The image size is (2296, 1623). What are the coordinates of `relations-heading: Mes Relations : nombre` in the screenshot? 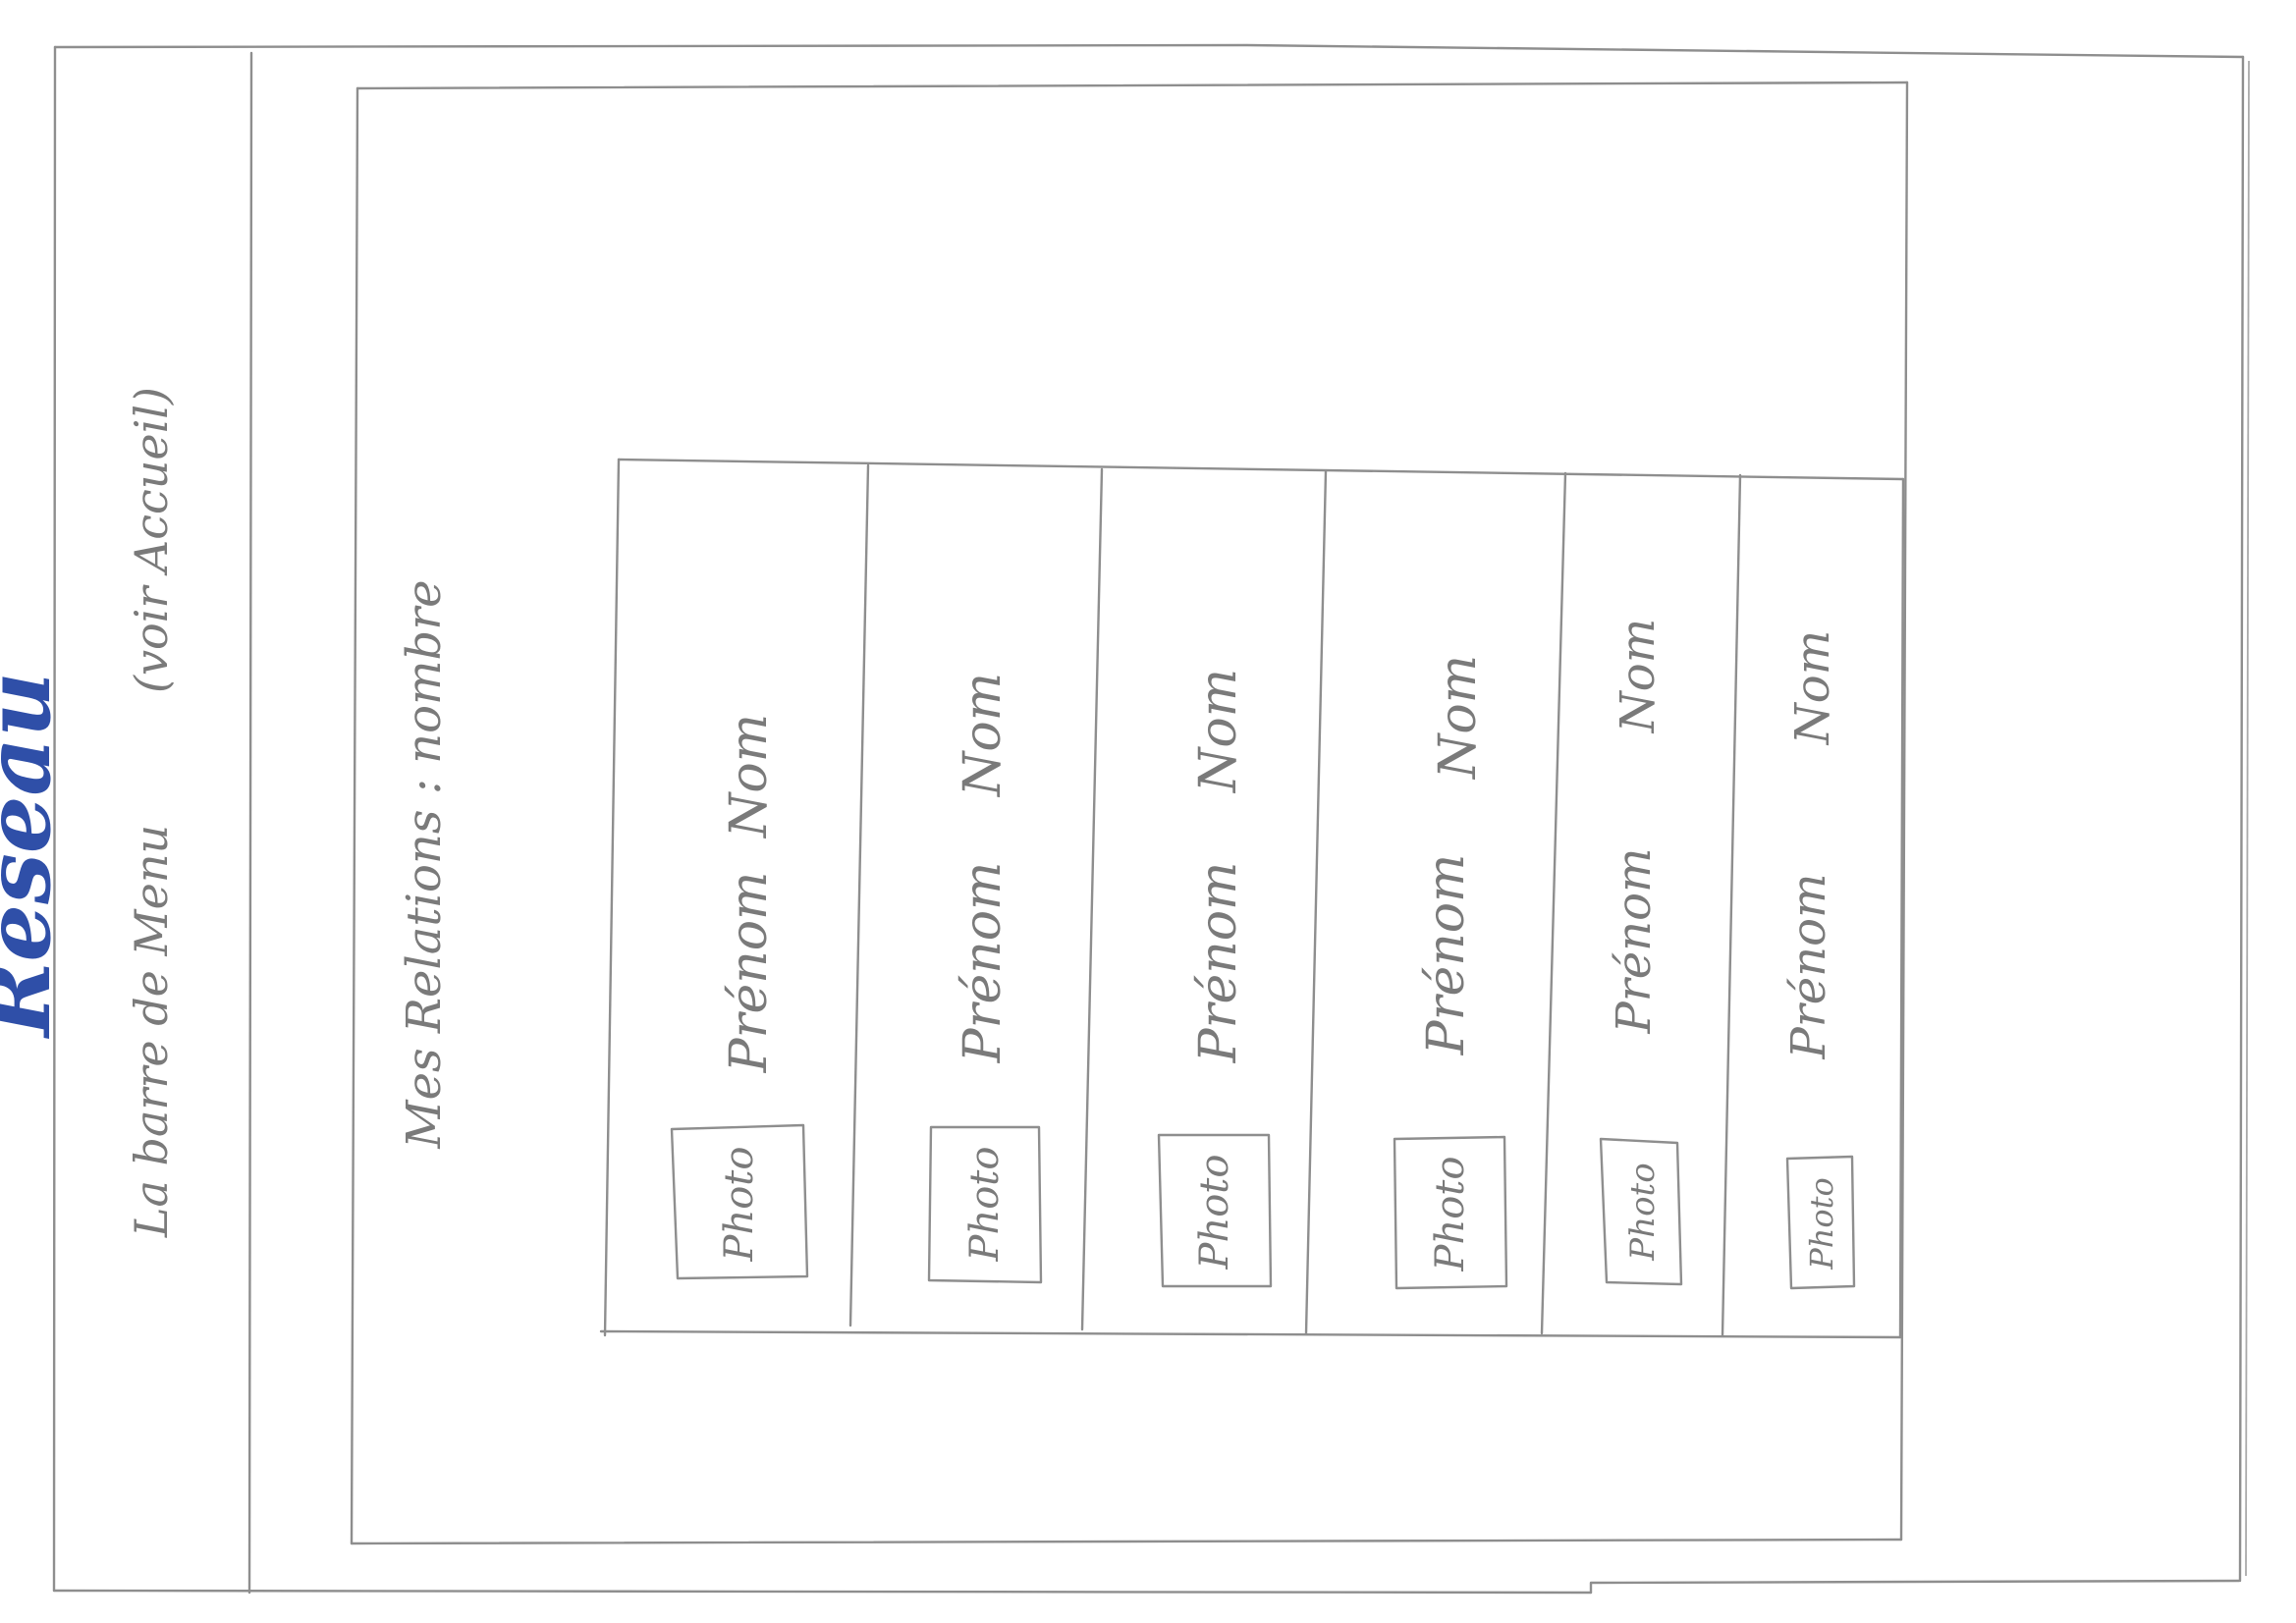 It's located at (424, 864).